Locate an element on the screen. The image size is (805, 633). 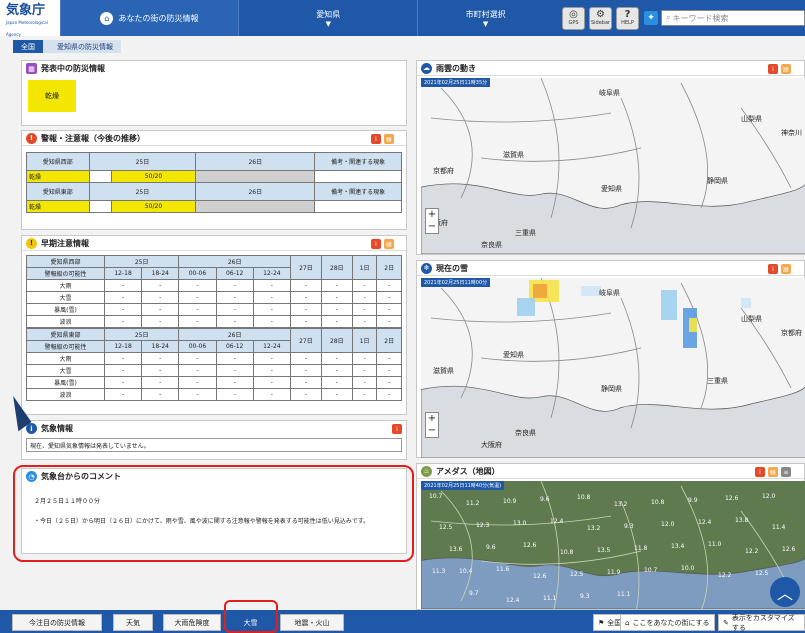
tab-featured: 今注目の防災情報 is located at coordinates (57, 622).